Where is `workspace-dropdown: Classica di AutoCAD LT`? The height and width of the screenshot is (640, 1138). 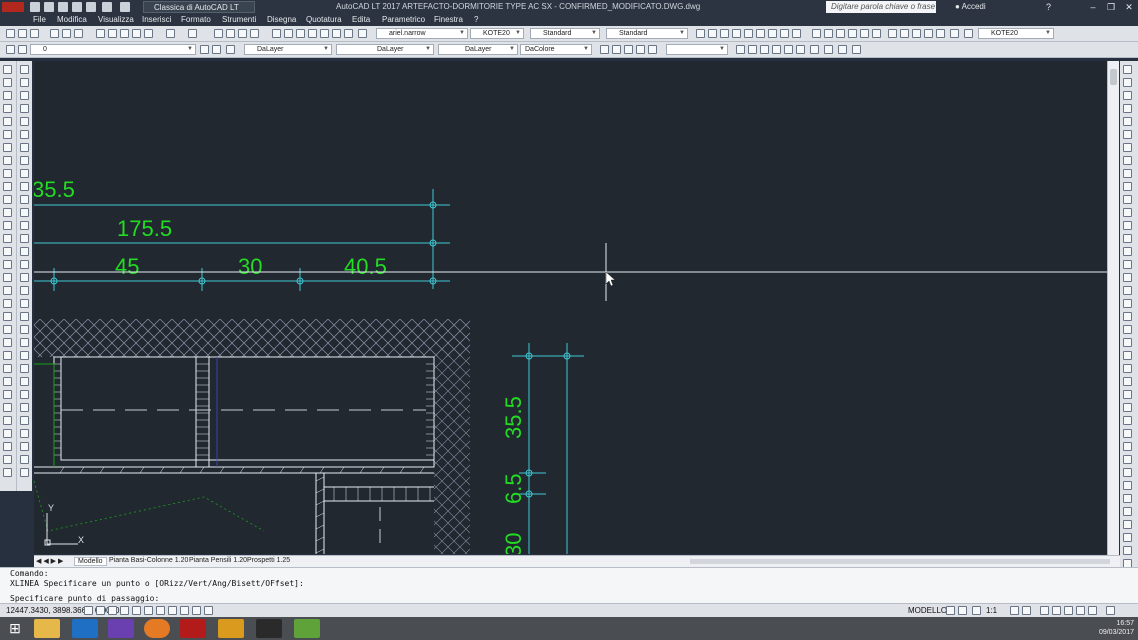 workspace-dropdown: Classica di AutoCAD LT is located at coordinates (199, 7).